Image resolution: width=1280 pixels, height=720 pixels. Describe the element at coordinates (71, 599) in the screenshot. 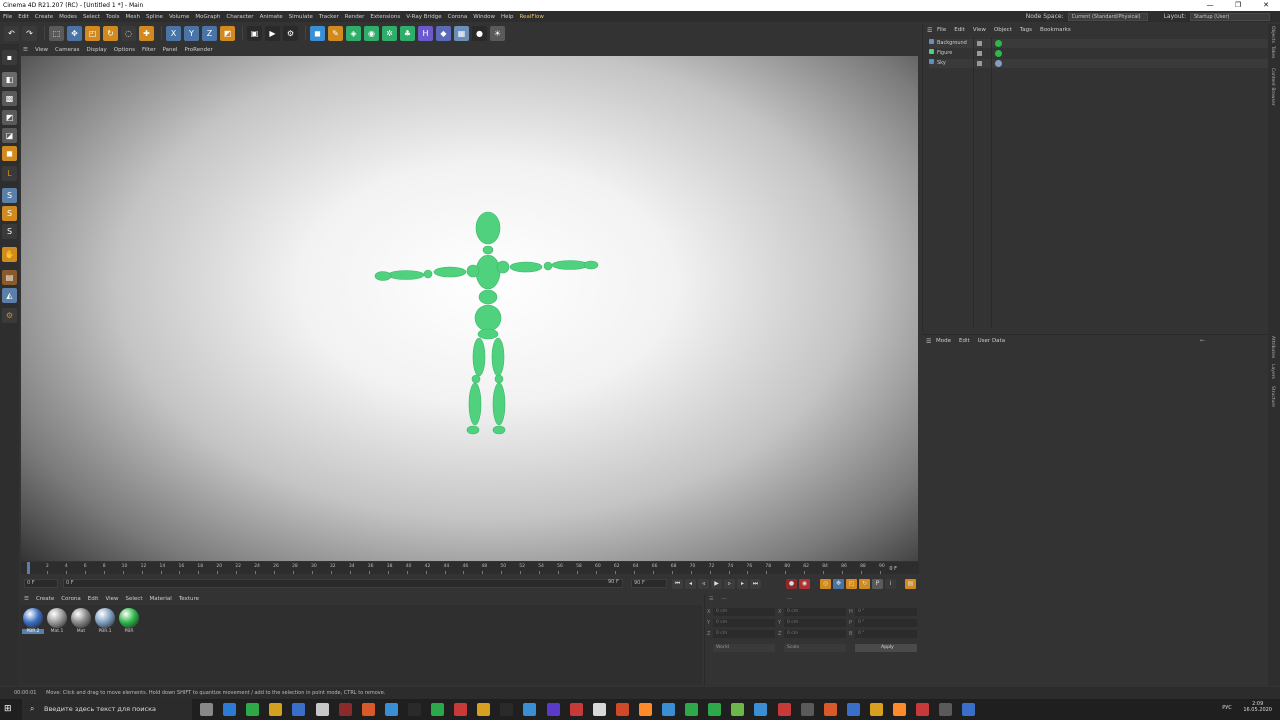

I see `material-menu-corona: Corona` at that location.